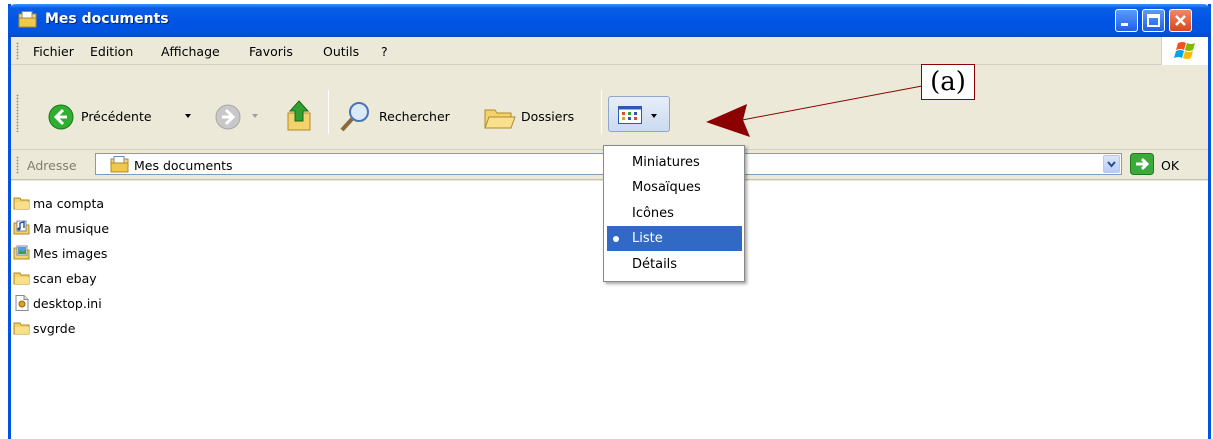  What do you see at coordinates (948, 82) in the screenshot?
I see `annotation-label: (a)` at bounding box center [948, 82].